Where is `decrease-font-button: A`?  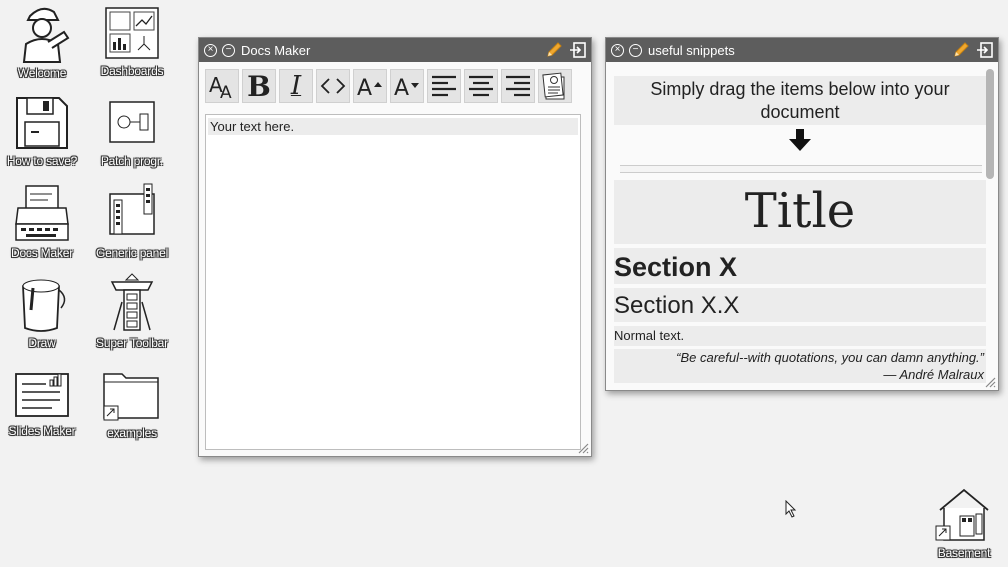 decrease-font-button: A is located at coordinates (407, 86).